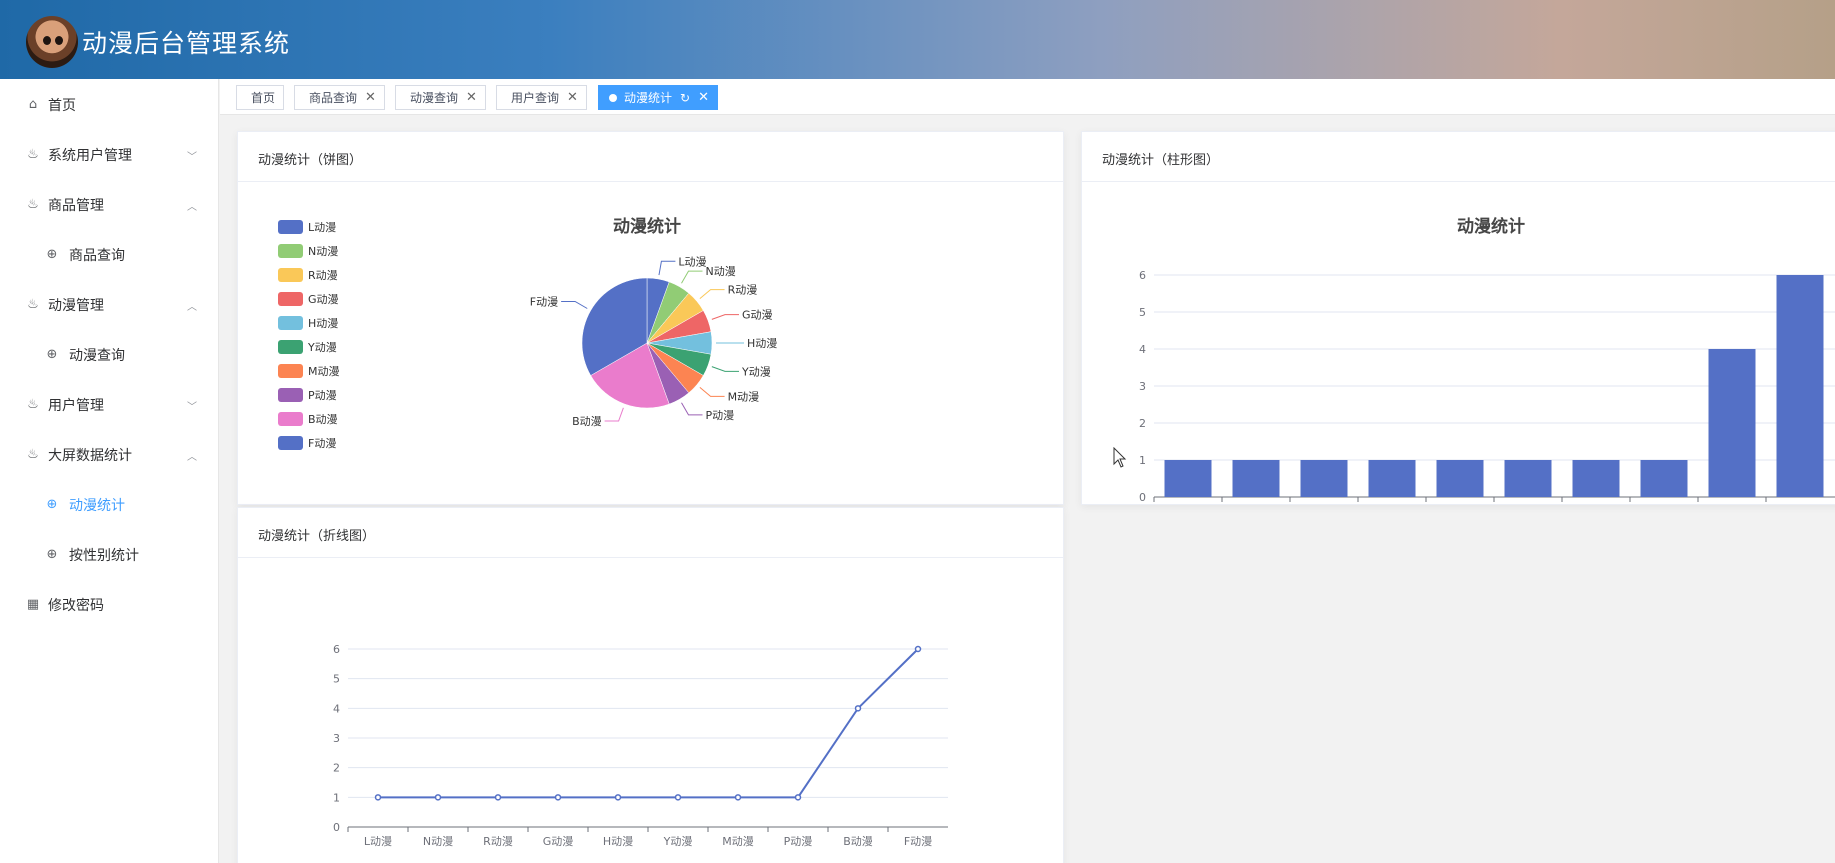 The width and height of the screenshot is (1835, 863). What do you see at coordinates (109, 155) in the screenshot?
I see `sidebar-item-system-users: ♨ 系统用户管理 ﹀` at bounding box center [109, 155].